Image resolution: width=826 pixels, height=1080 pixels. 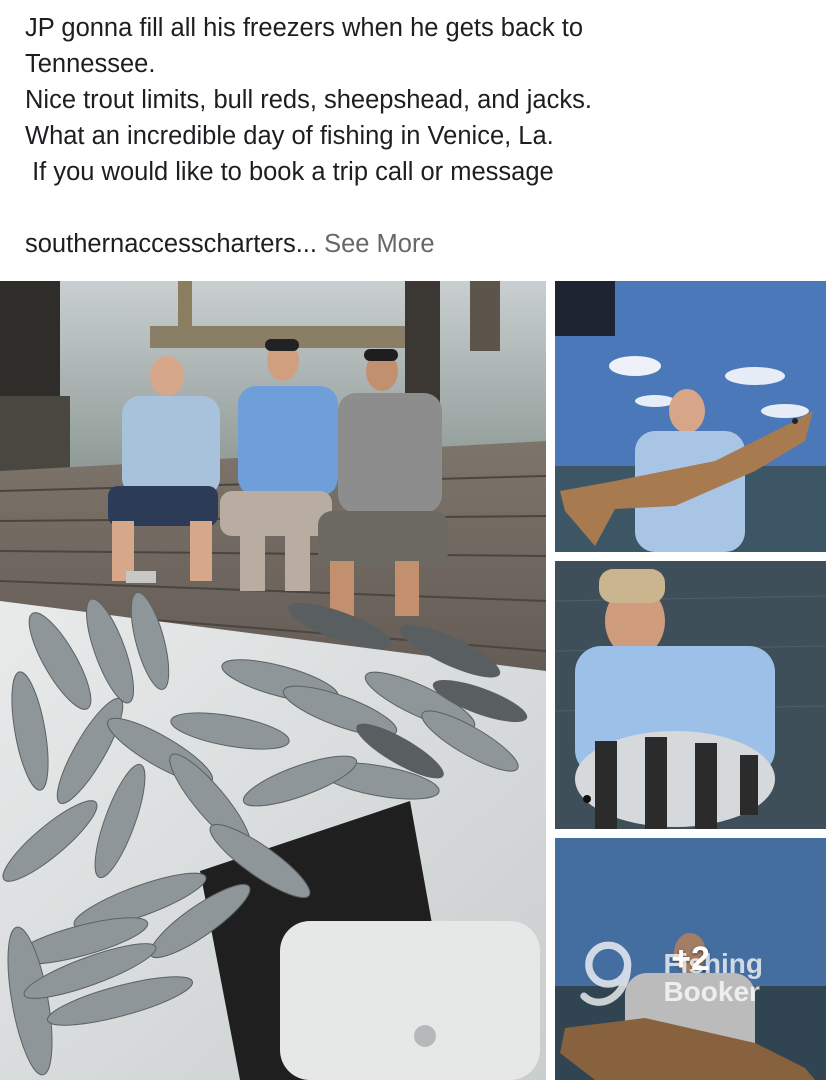 I want to click on photo-red-drum-image, so click(x=690, y=416).